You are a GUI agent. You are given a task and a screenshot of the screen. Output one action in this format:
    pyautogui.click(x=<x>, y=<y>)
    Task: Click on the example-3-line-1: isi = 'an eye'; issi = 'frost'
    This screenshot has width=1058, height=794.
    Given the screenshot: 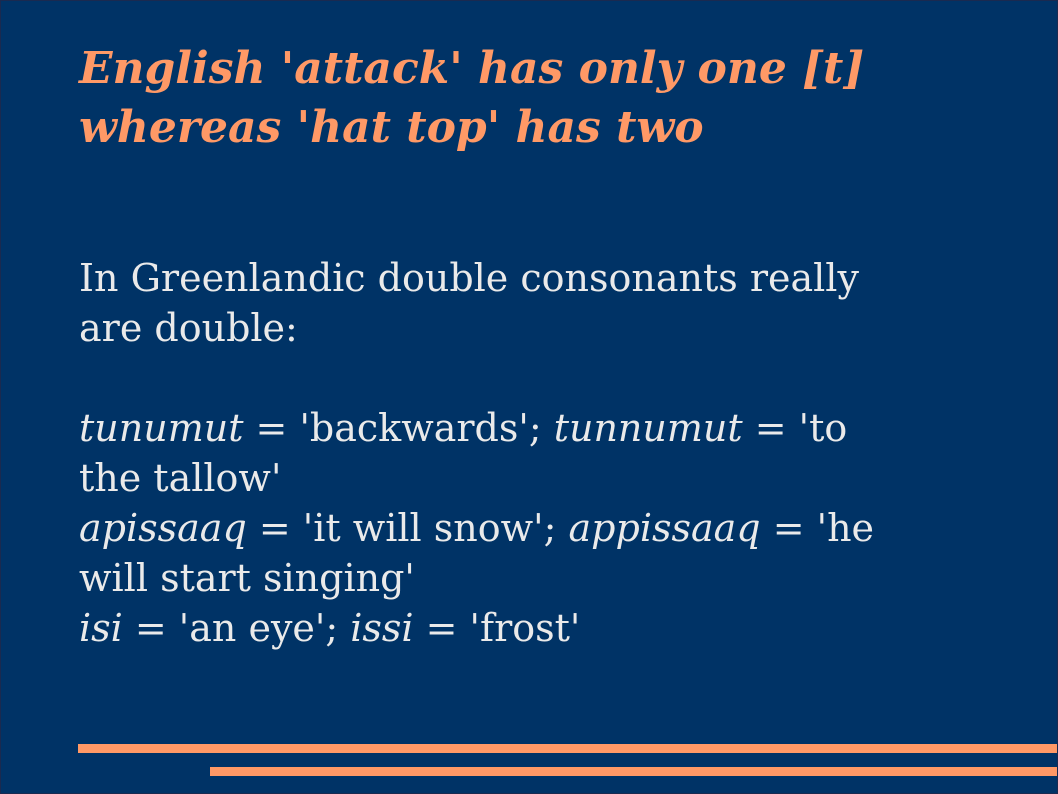 What is the action you would take?
    pyautogui.click(x=559, y=628)
    